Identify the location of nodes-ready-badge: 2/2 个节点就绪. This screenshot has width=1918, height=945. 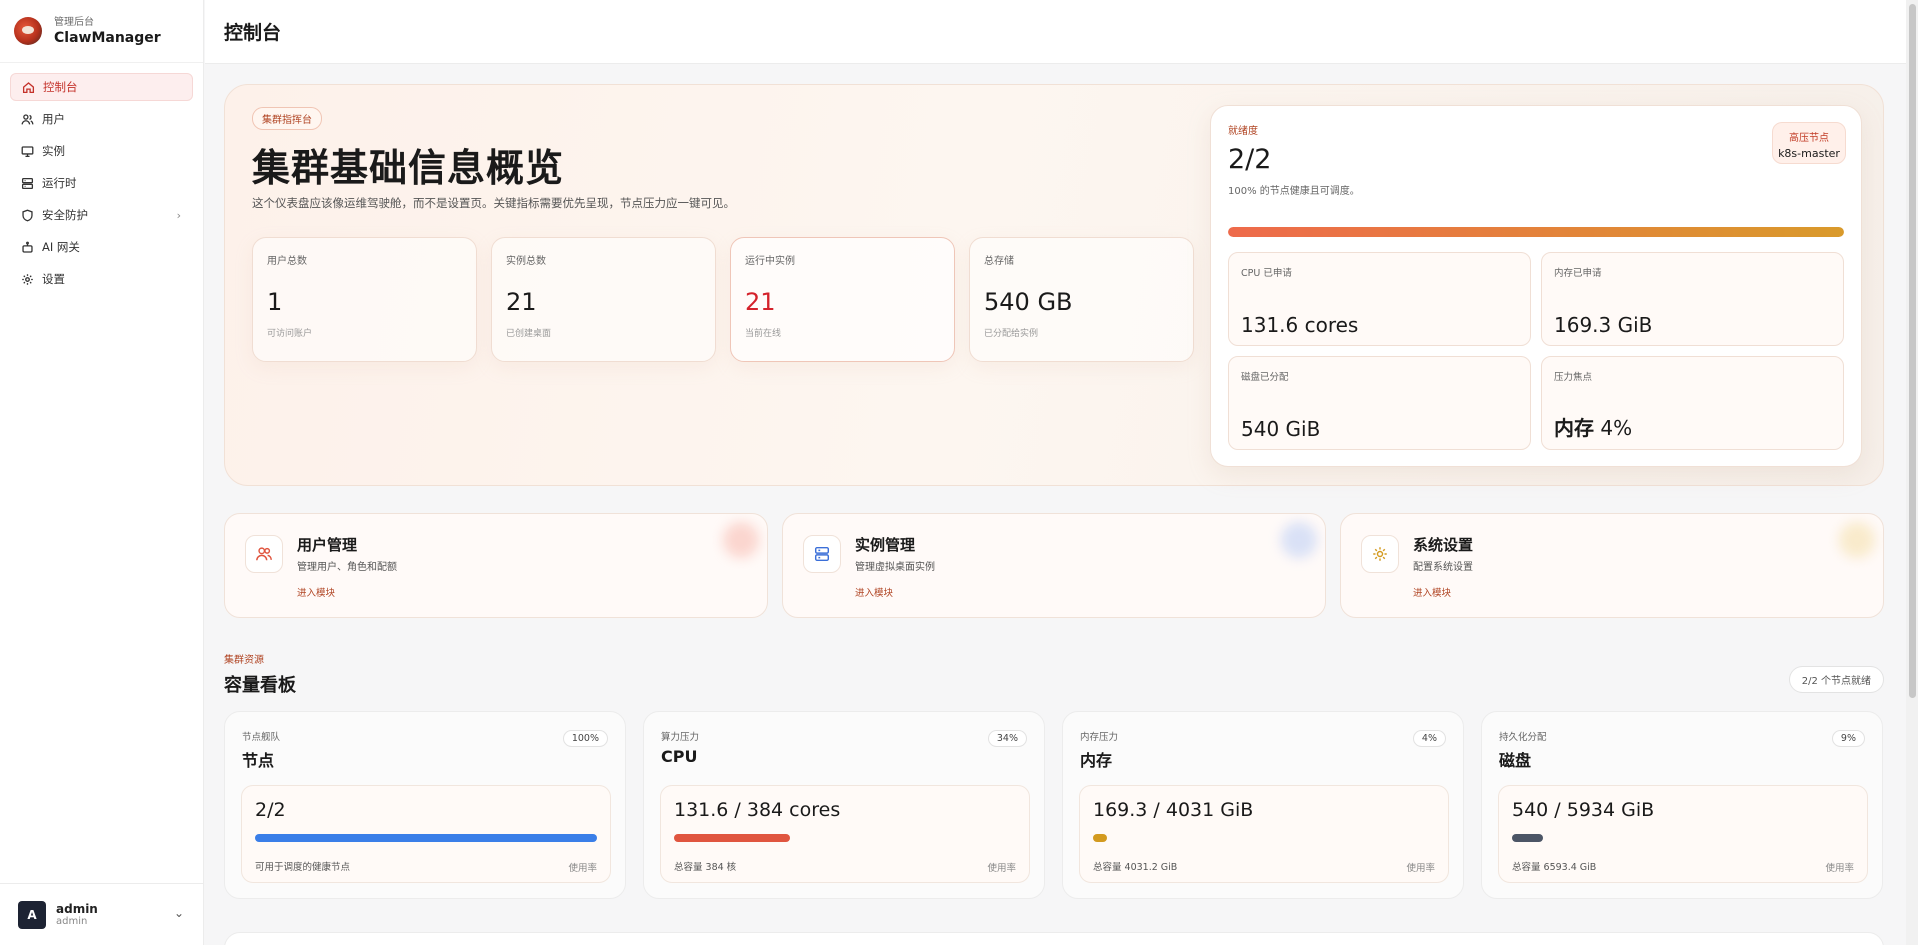
(1836, 679).